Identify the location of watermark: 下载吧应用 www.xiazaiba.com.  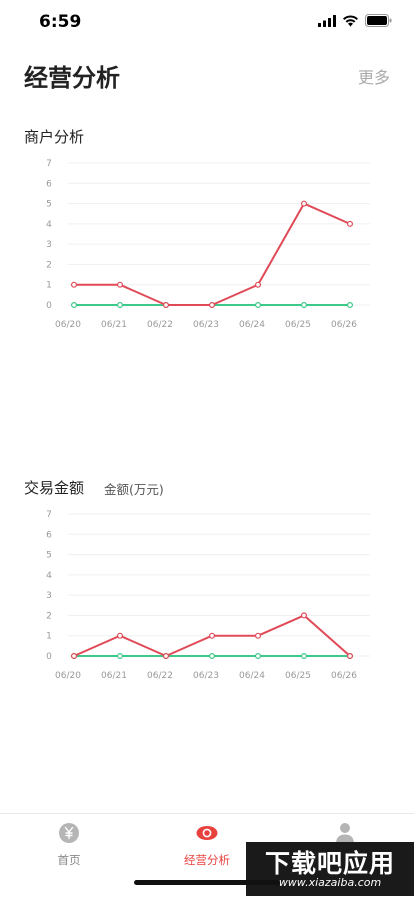
(330, 869).